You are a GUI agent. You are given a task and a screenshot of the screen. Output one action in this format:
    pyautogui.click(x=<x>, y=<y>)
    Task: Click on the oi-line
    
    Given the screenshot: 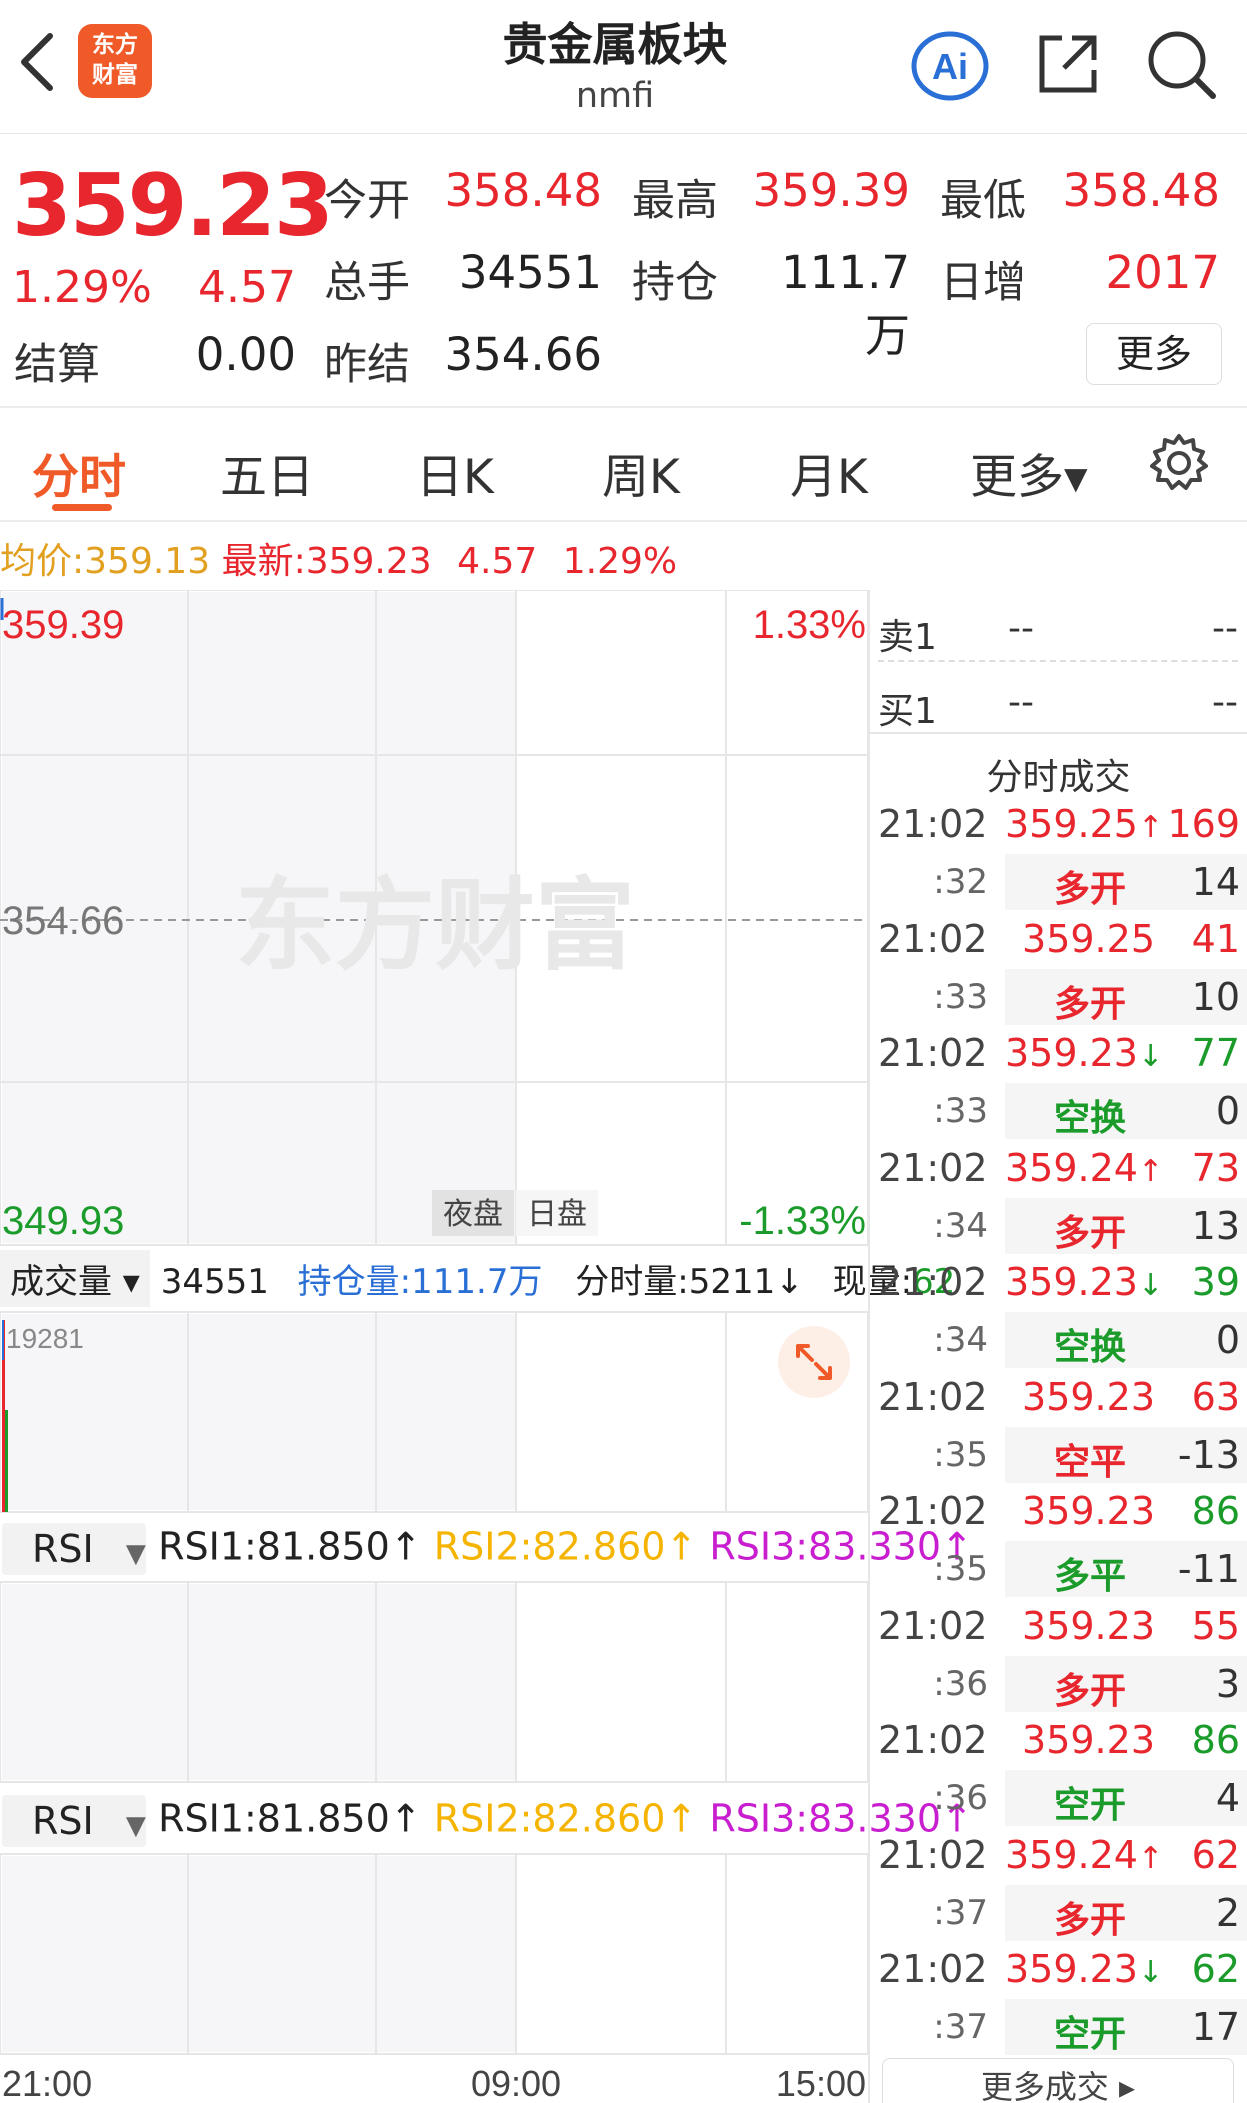 What is the action you would take?
    pyautogui.click(x=3, y=1340)
    